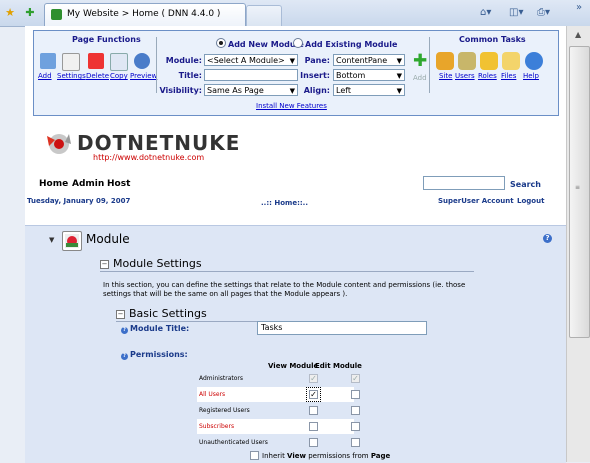 Image resolution: width=590 pixels, height=463 pixels. What do you see at coordinates (464, 183) in the screenshot?
I see `search-input` at bounding box center [464, 183].